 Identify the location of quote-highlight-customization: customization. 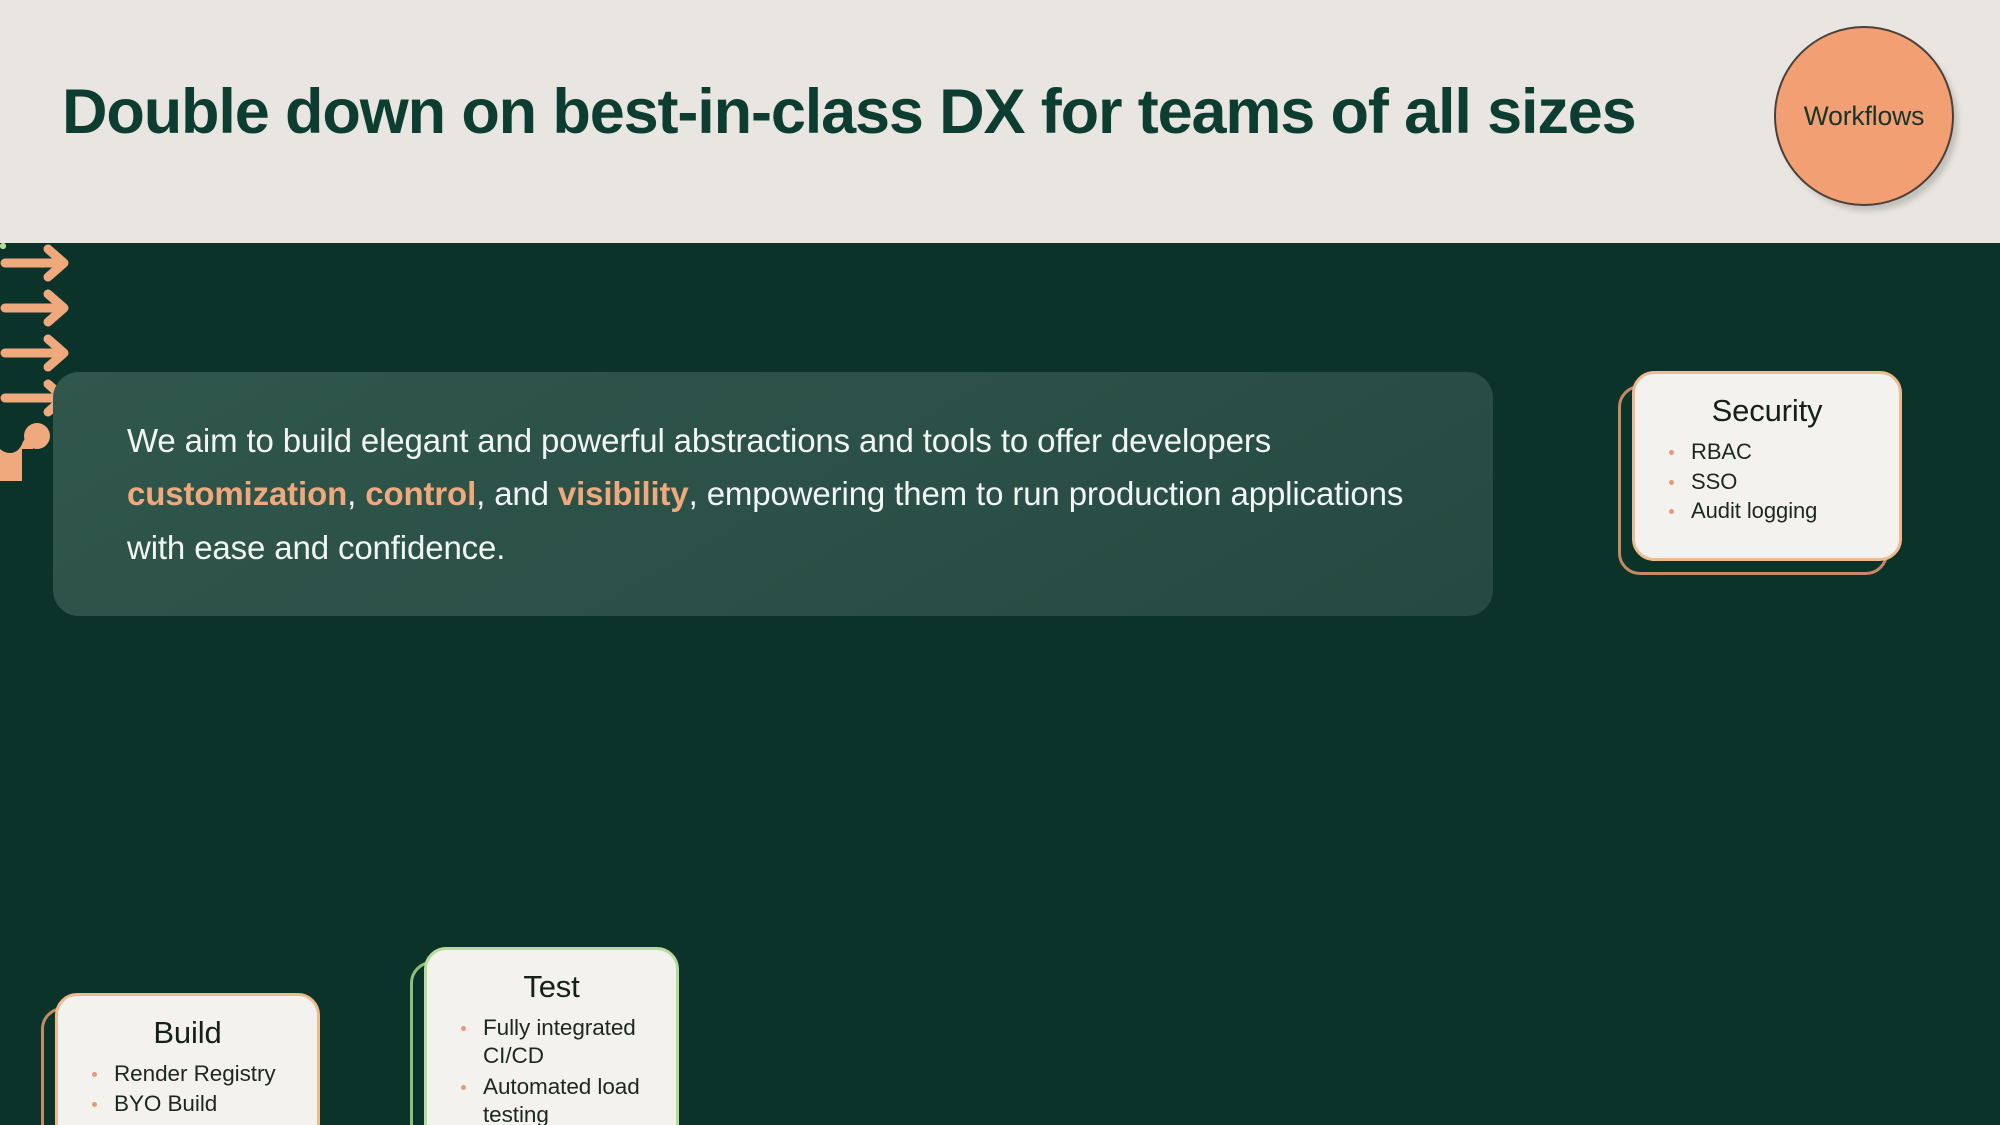
(237, 494).